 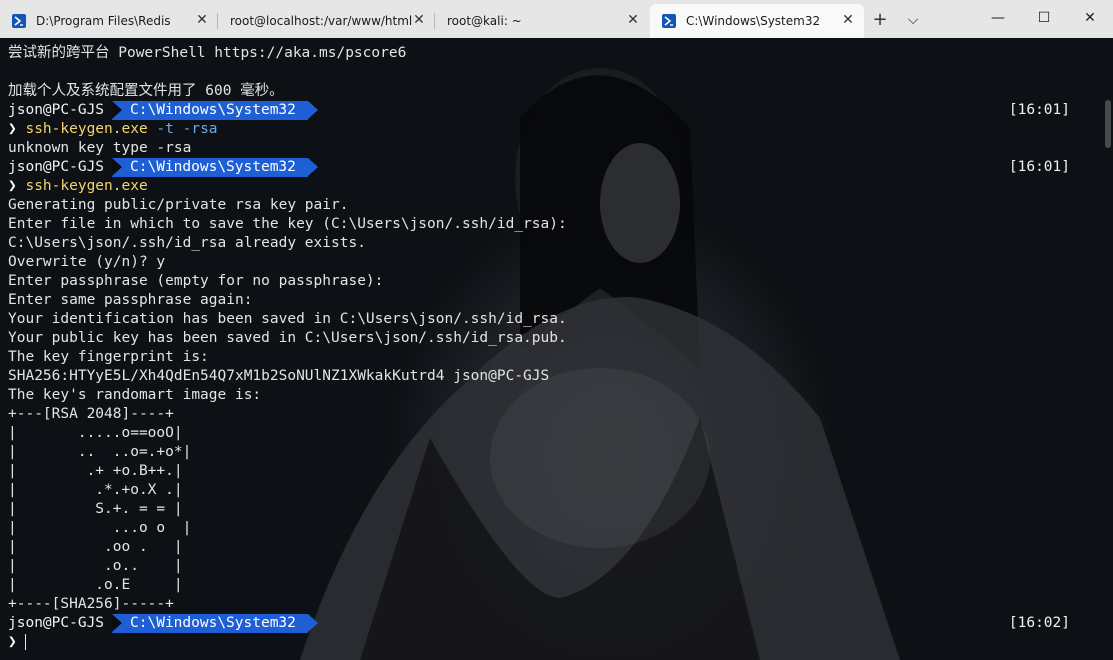 I want to click on tab-title: root@kali: ~, so click(x=484, y=21).